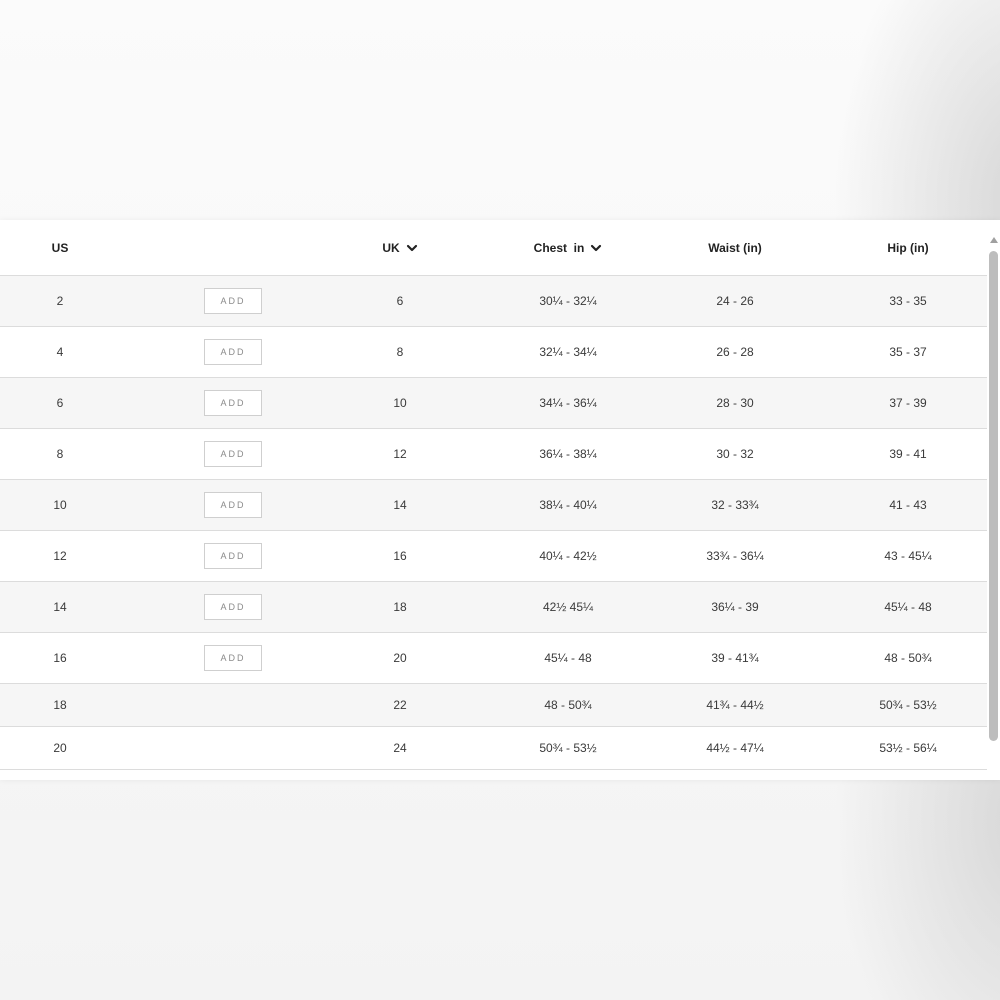 This screenshot has width=1000, height=1000. I want to click on chest-sort-toggle: Chest in, so click(568, 248).